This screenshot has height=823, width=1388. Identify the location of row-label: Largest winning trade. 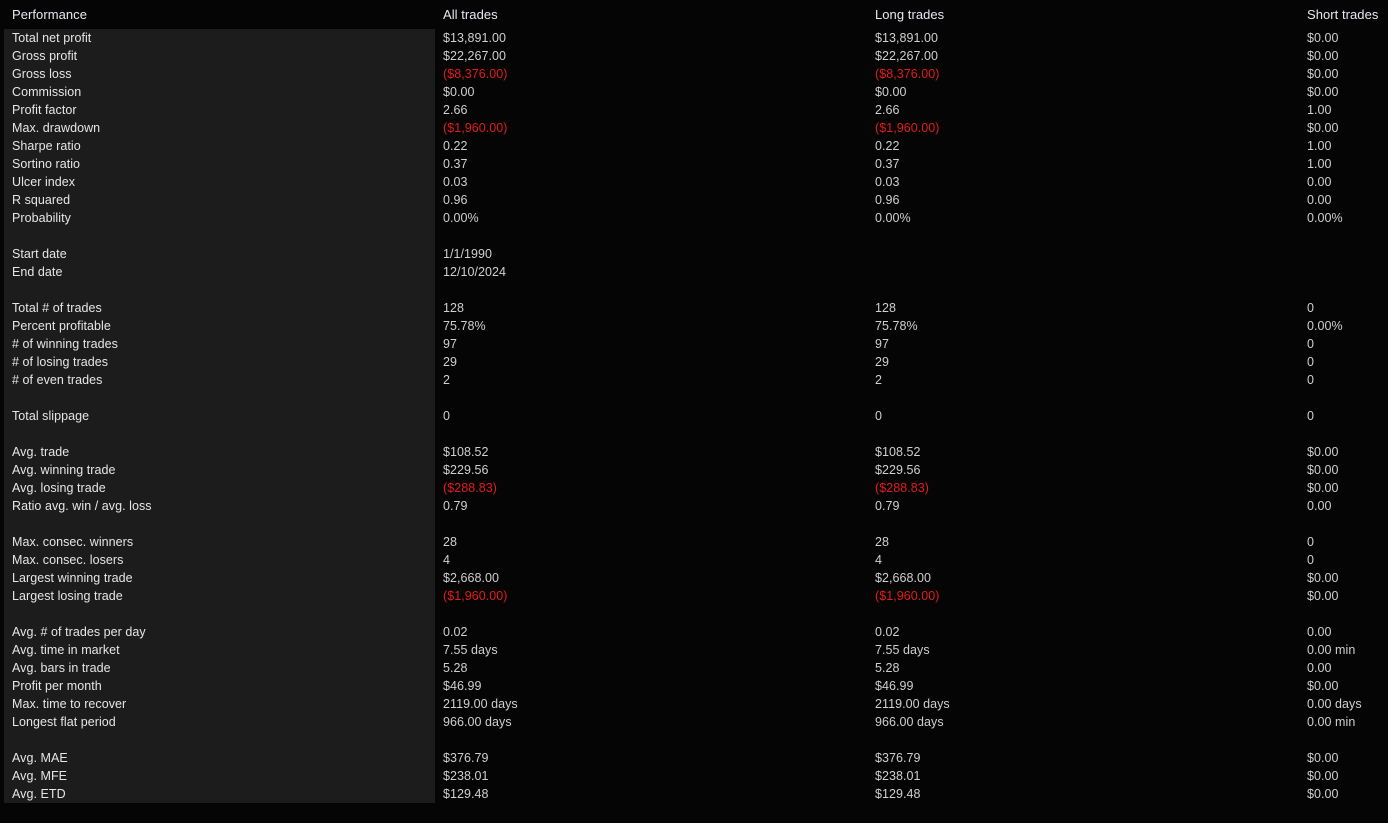
(72, 578).